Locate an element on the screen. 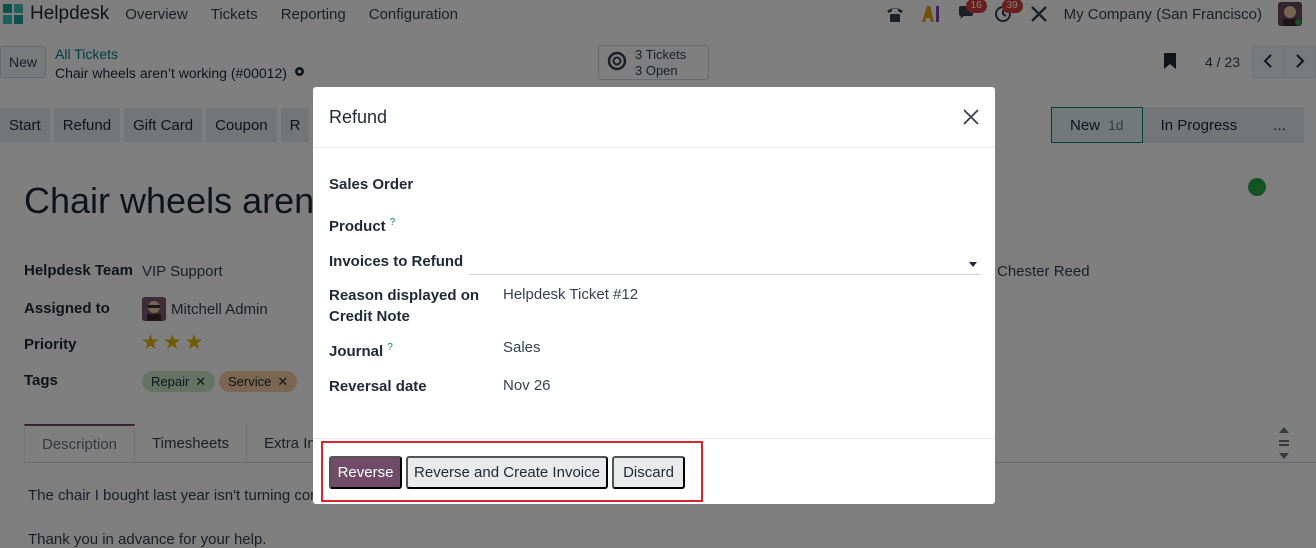  discard-button: Discard is located at coordinates (648, 472).